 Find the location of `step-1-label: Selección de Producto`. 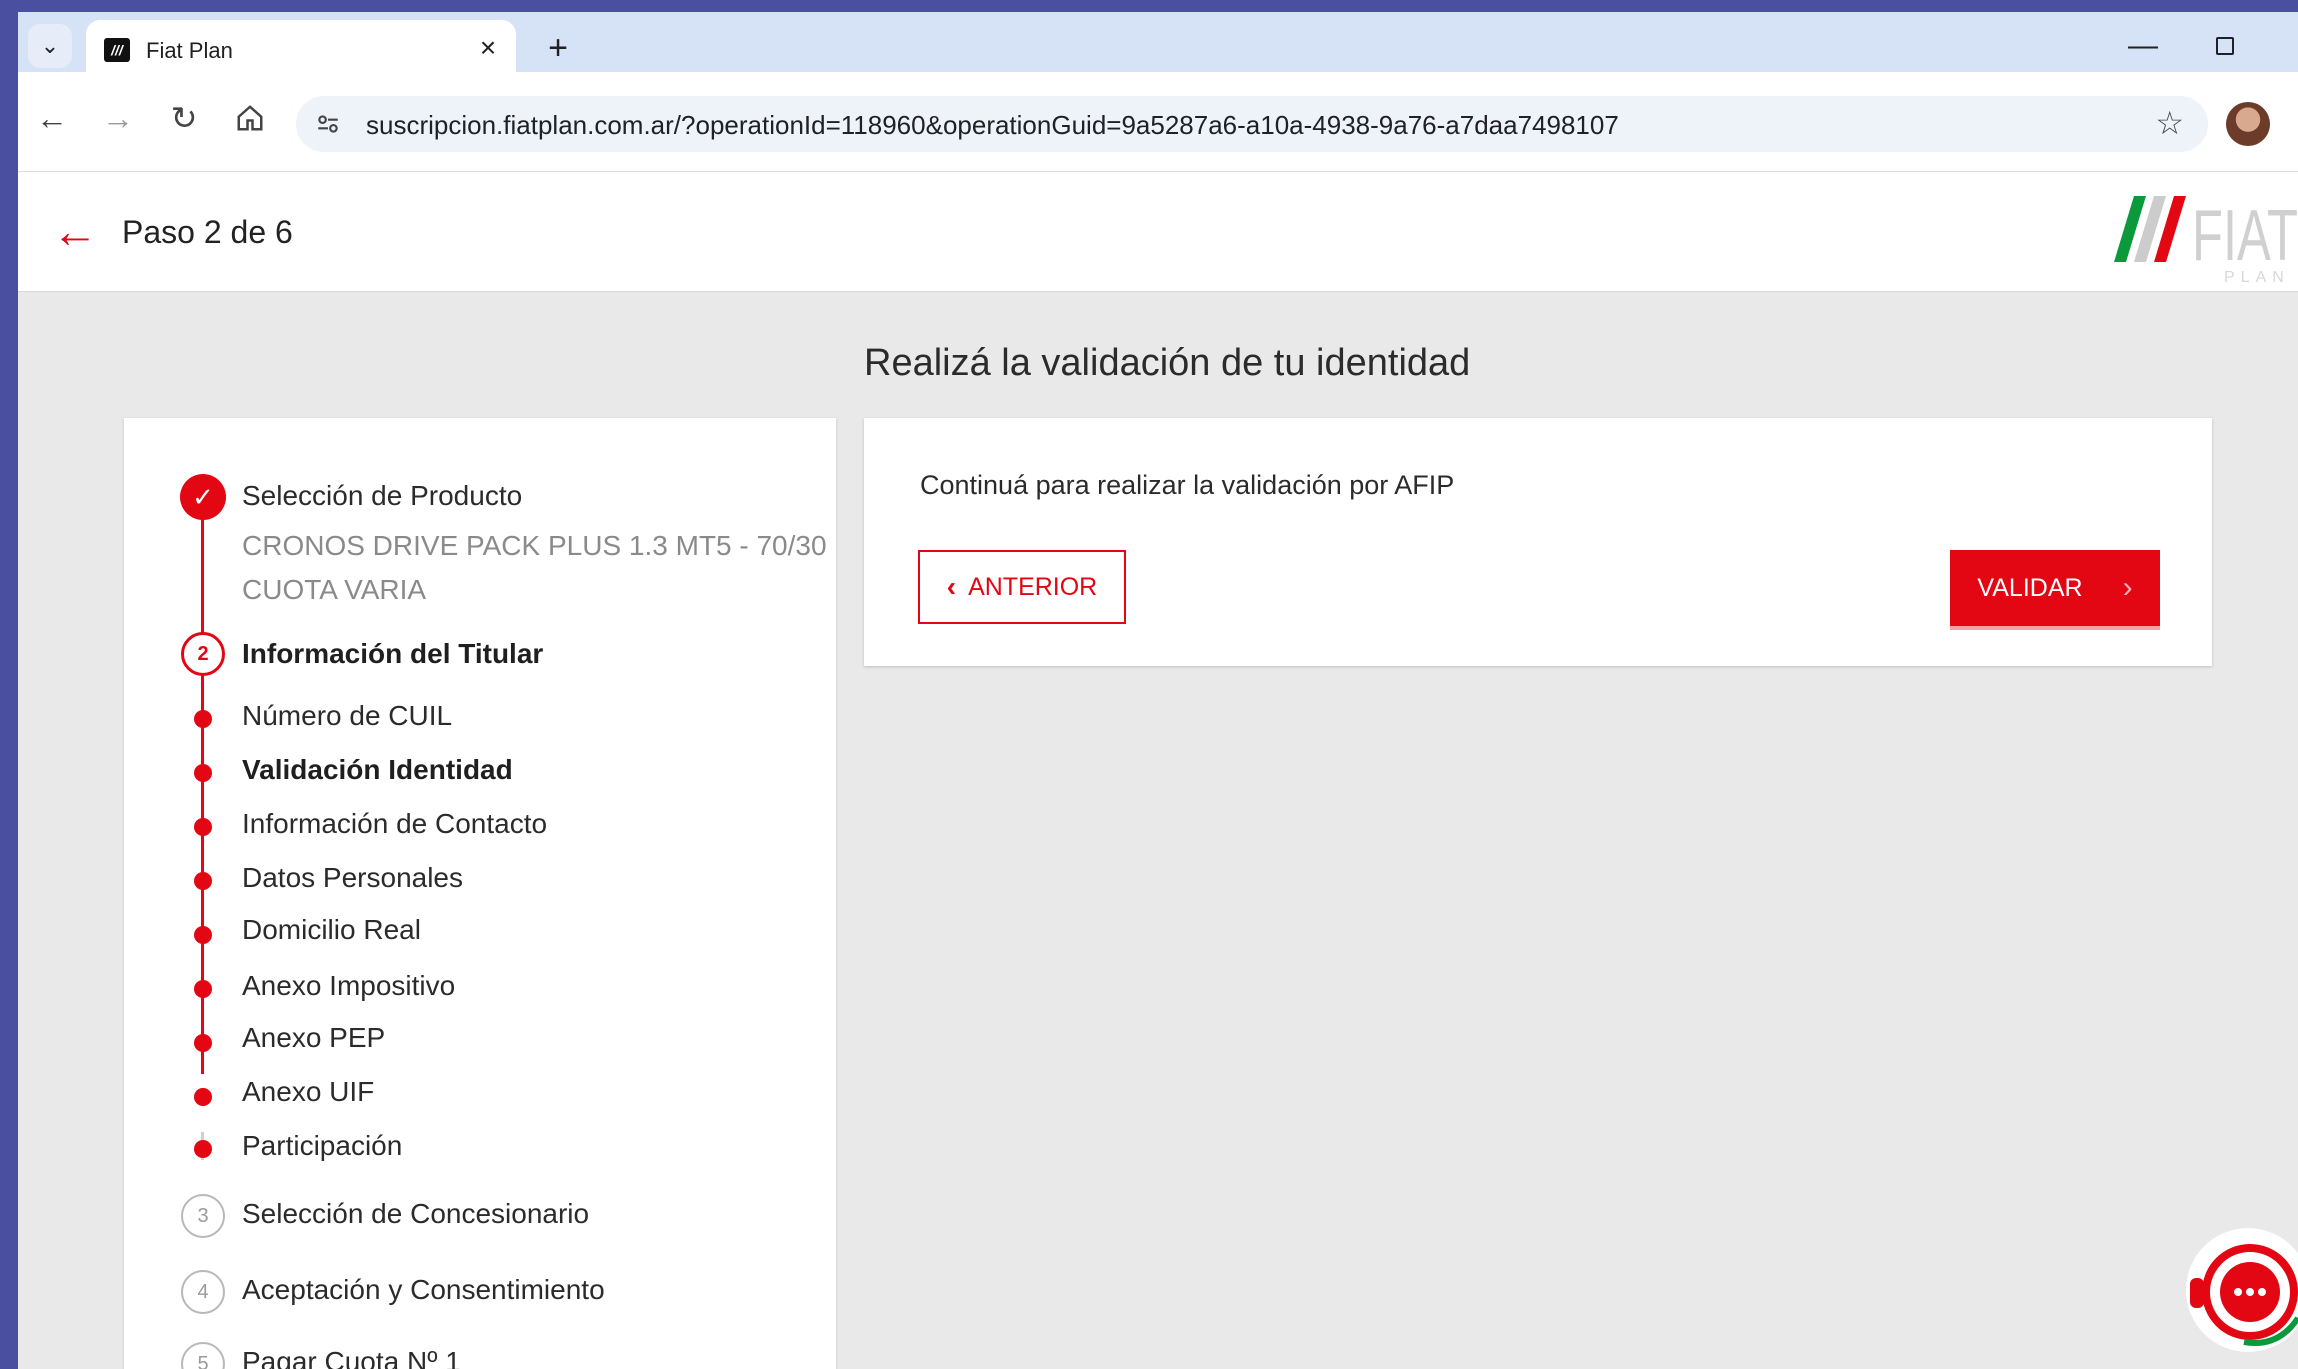

step-1-label: Selección de Producto is located at coordinates (382, 496).